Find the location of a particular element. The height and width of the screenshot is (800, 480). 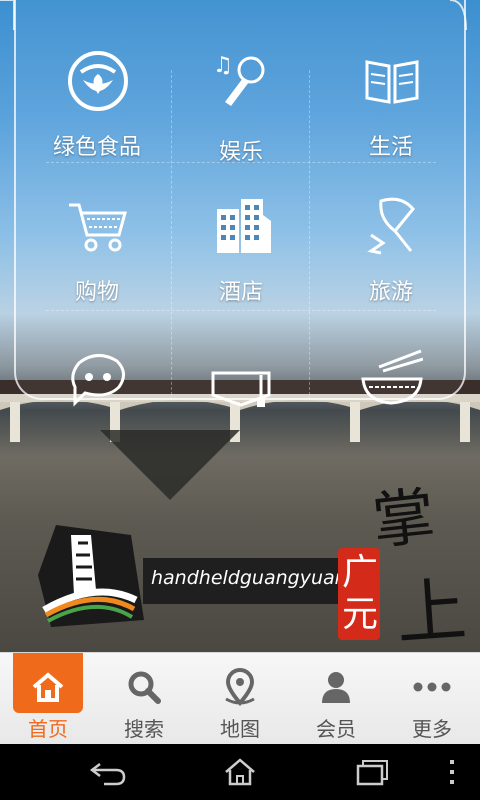

chat-bubble-icon is located at coordinates (98, 380).